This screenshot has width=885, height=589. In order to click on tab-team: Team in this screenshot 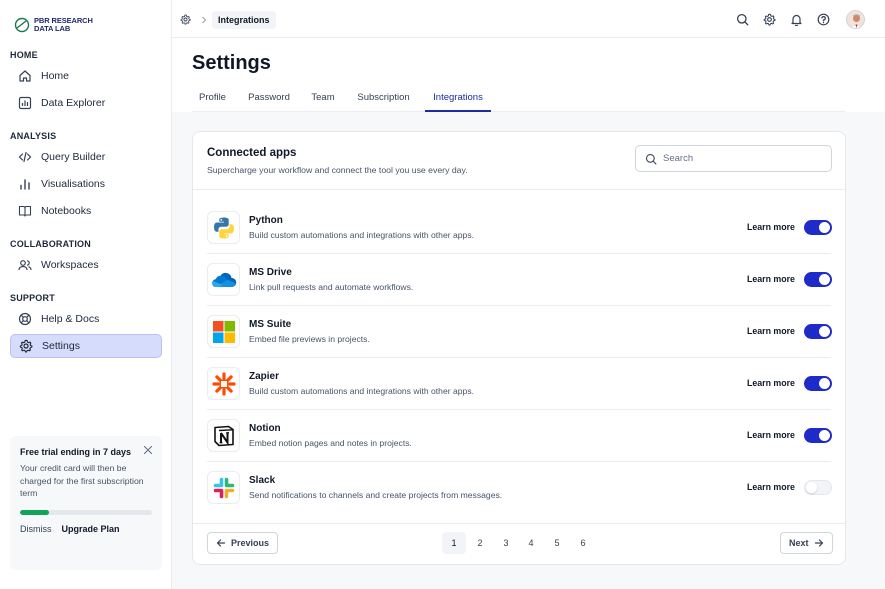, I will do `click(323, 100)`.